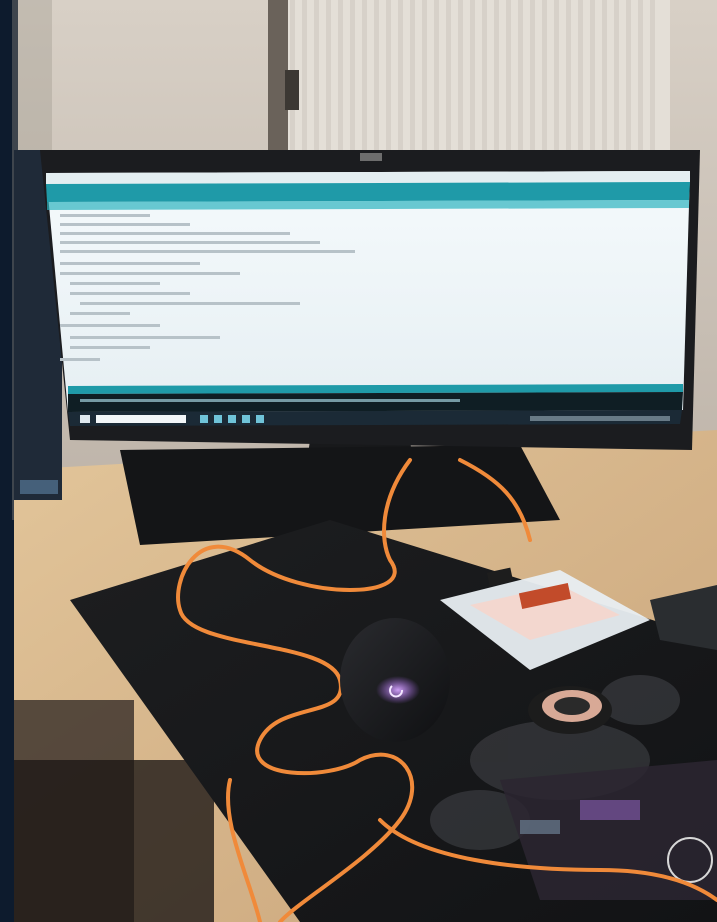 This screenshot has width=717, height=922. What do you see at coordinates (368, 177) in the screenshot?
I see `ide-menu-bar` at bounding box center [368, 177].